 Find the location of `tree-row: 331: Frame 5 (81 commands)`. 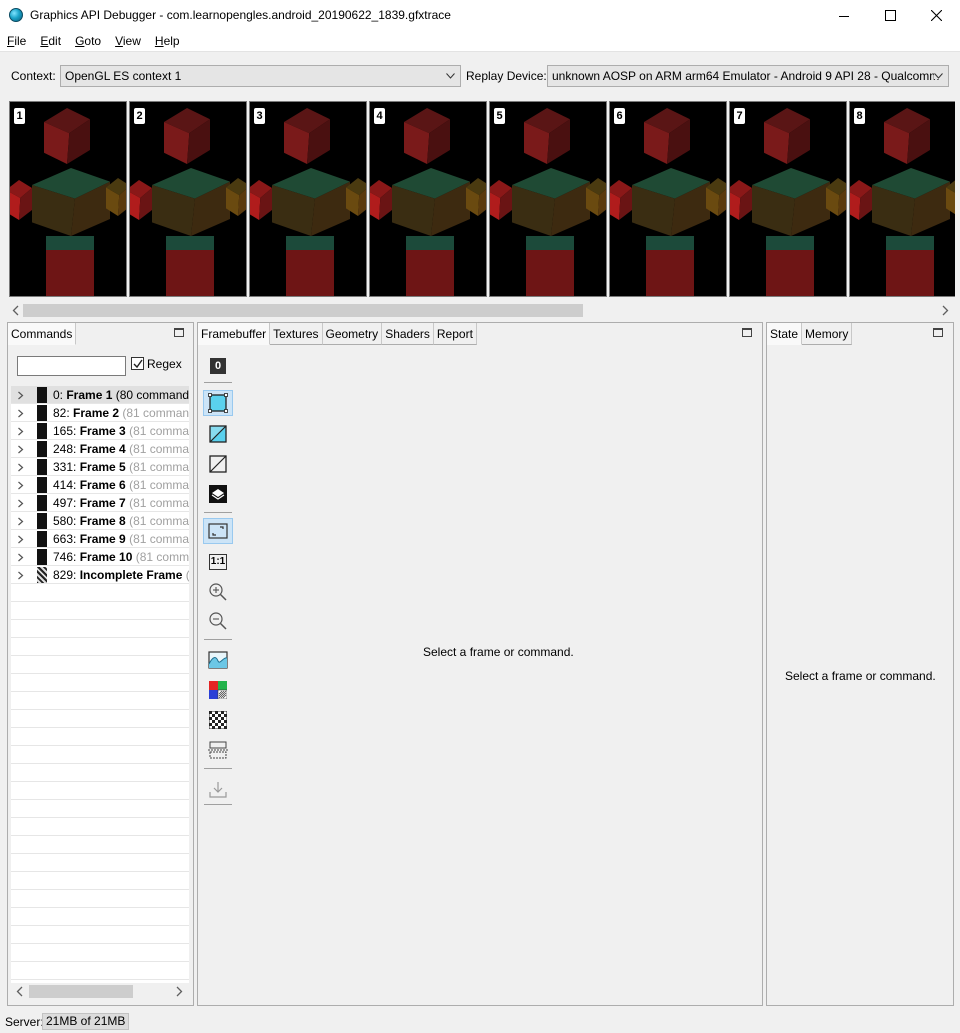

tree-row: 331: Frame 5 (81 commands) is located at coordinates (100, 467).